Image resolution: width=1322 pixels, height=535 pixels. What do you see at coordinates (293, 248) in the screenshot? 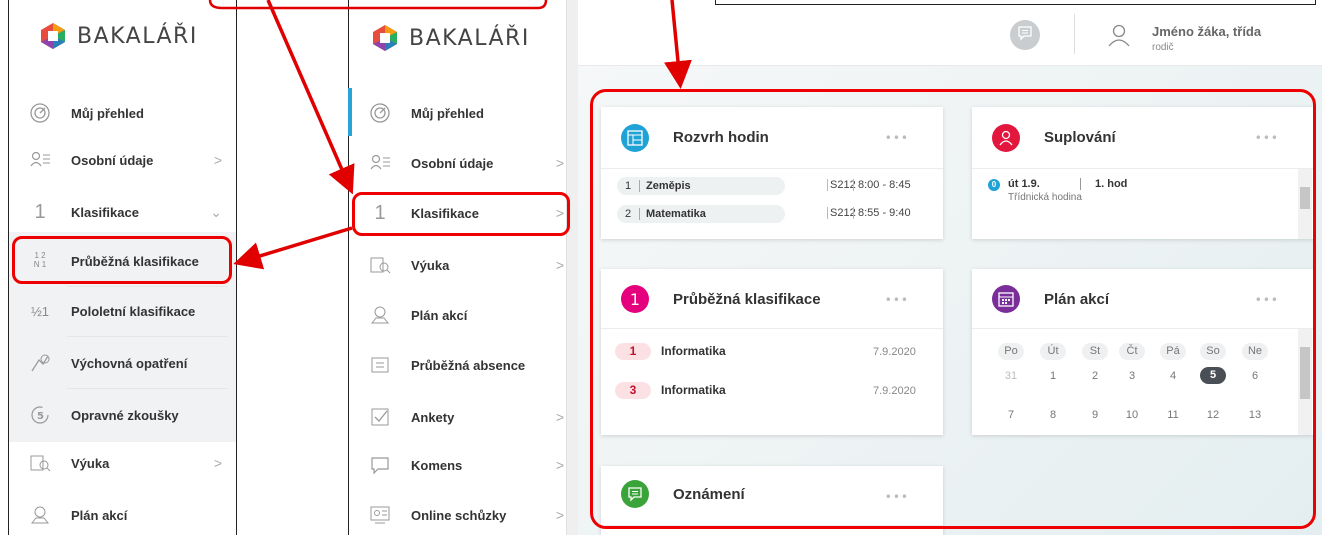
I see `arrow-to-prubezna` at bounding box center [293, 248].